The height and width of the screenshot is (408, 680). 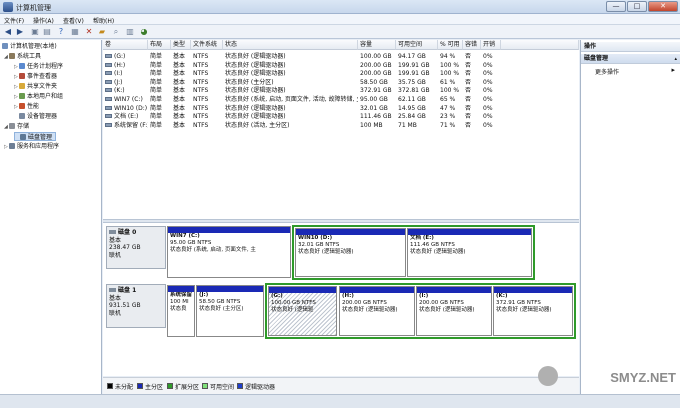 What do you see at coordinates (23, 137) in the screenshot?
I see `disk-icon` at bounding box center [23, 137].